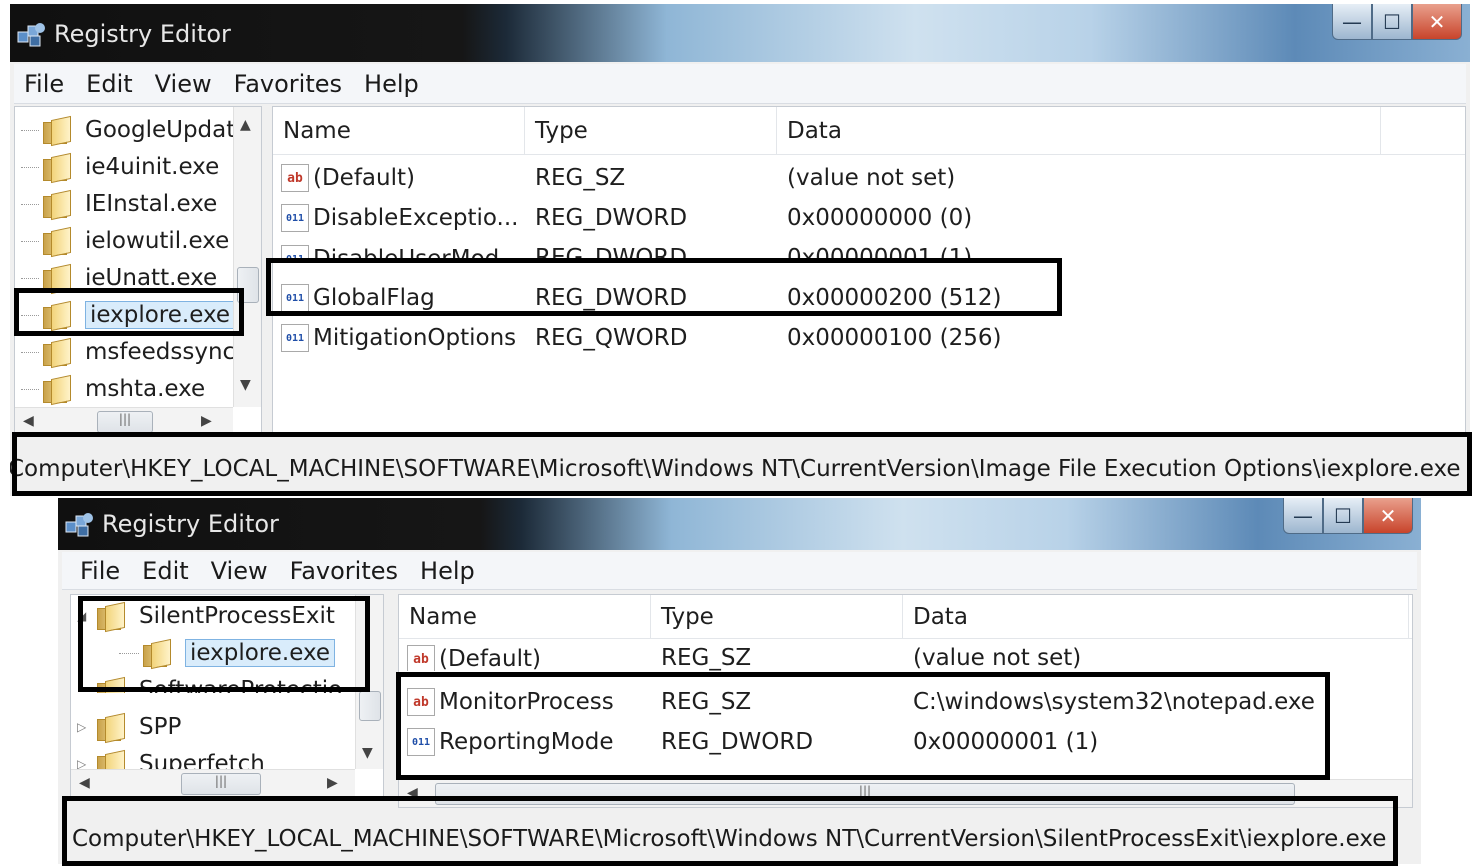 This screenshot has height=868, width=1480. What do you see at coordinates (737, 742) in the screenshot?
I see `value-type: REG_DWORD` at bounding box center [737, 742].